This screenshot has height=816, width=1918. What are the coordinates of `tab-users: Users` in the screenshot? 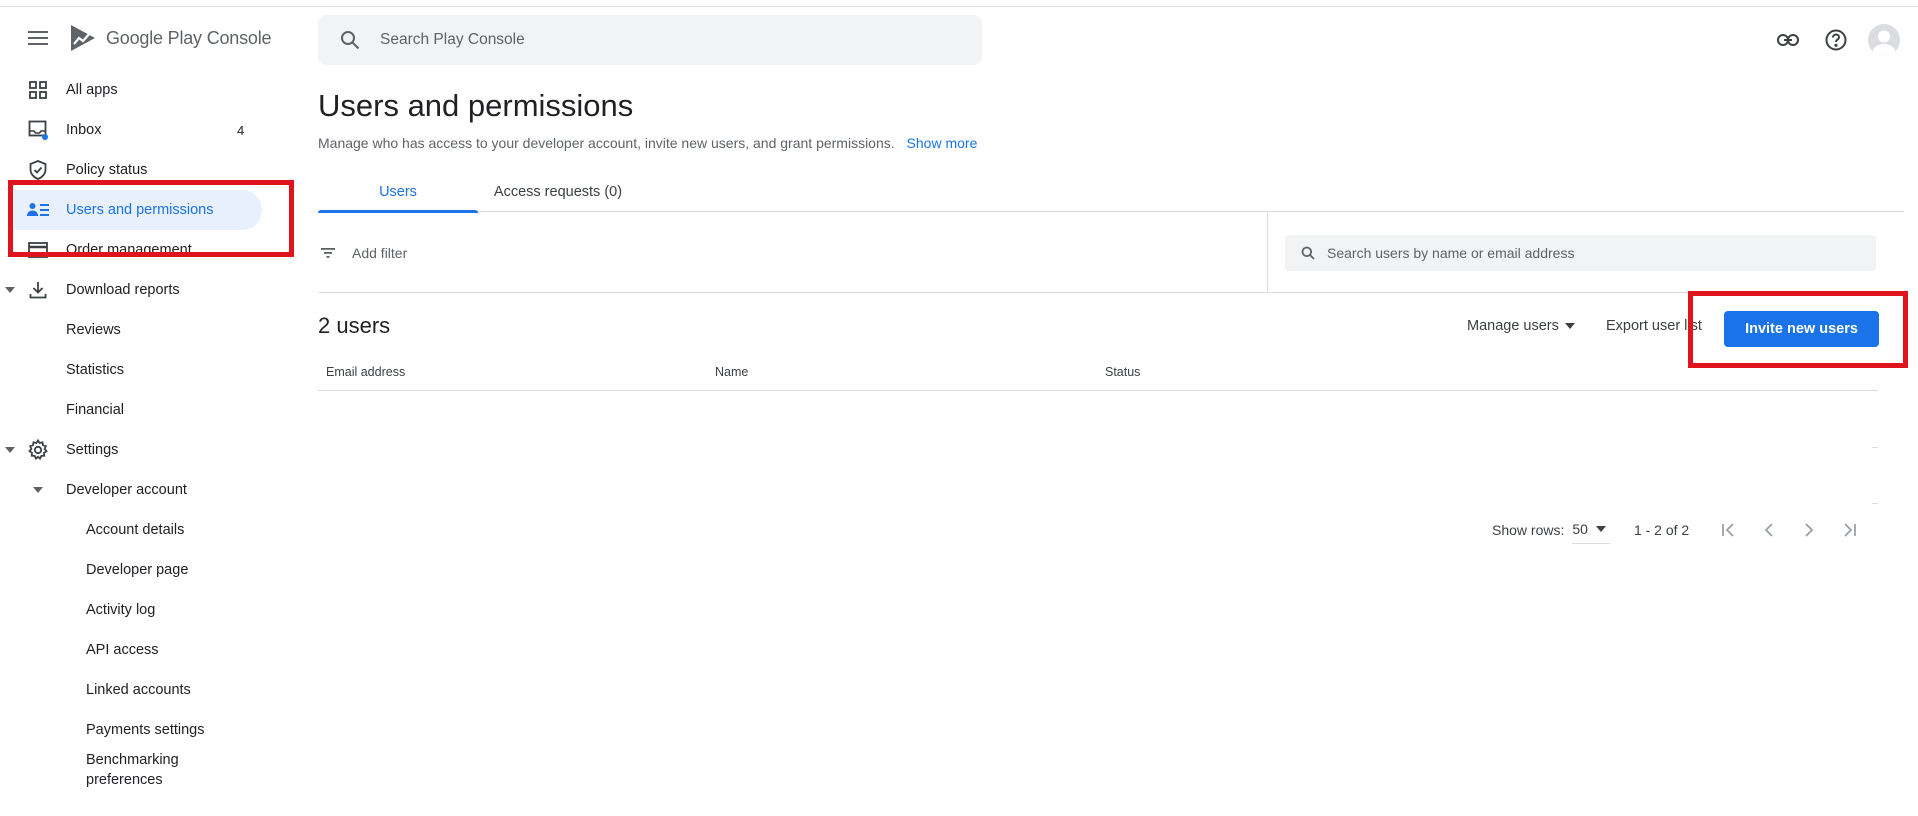 It's located at (398, 192).